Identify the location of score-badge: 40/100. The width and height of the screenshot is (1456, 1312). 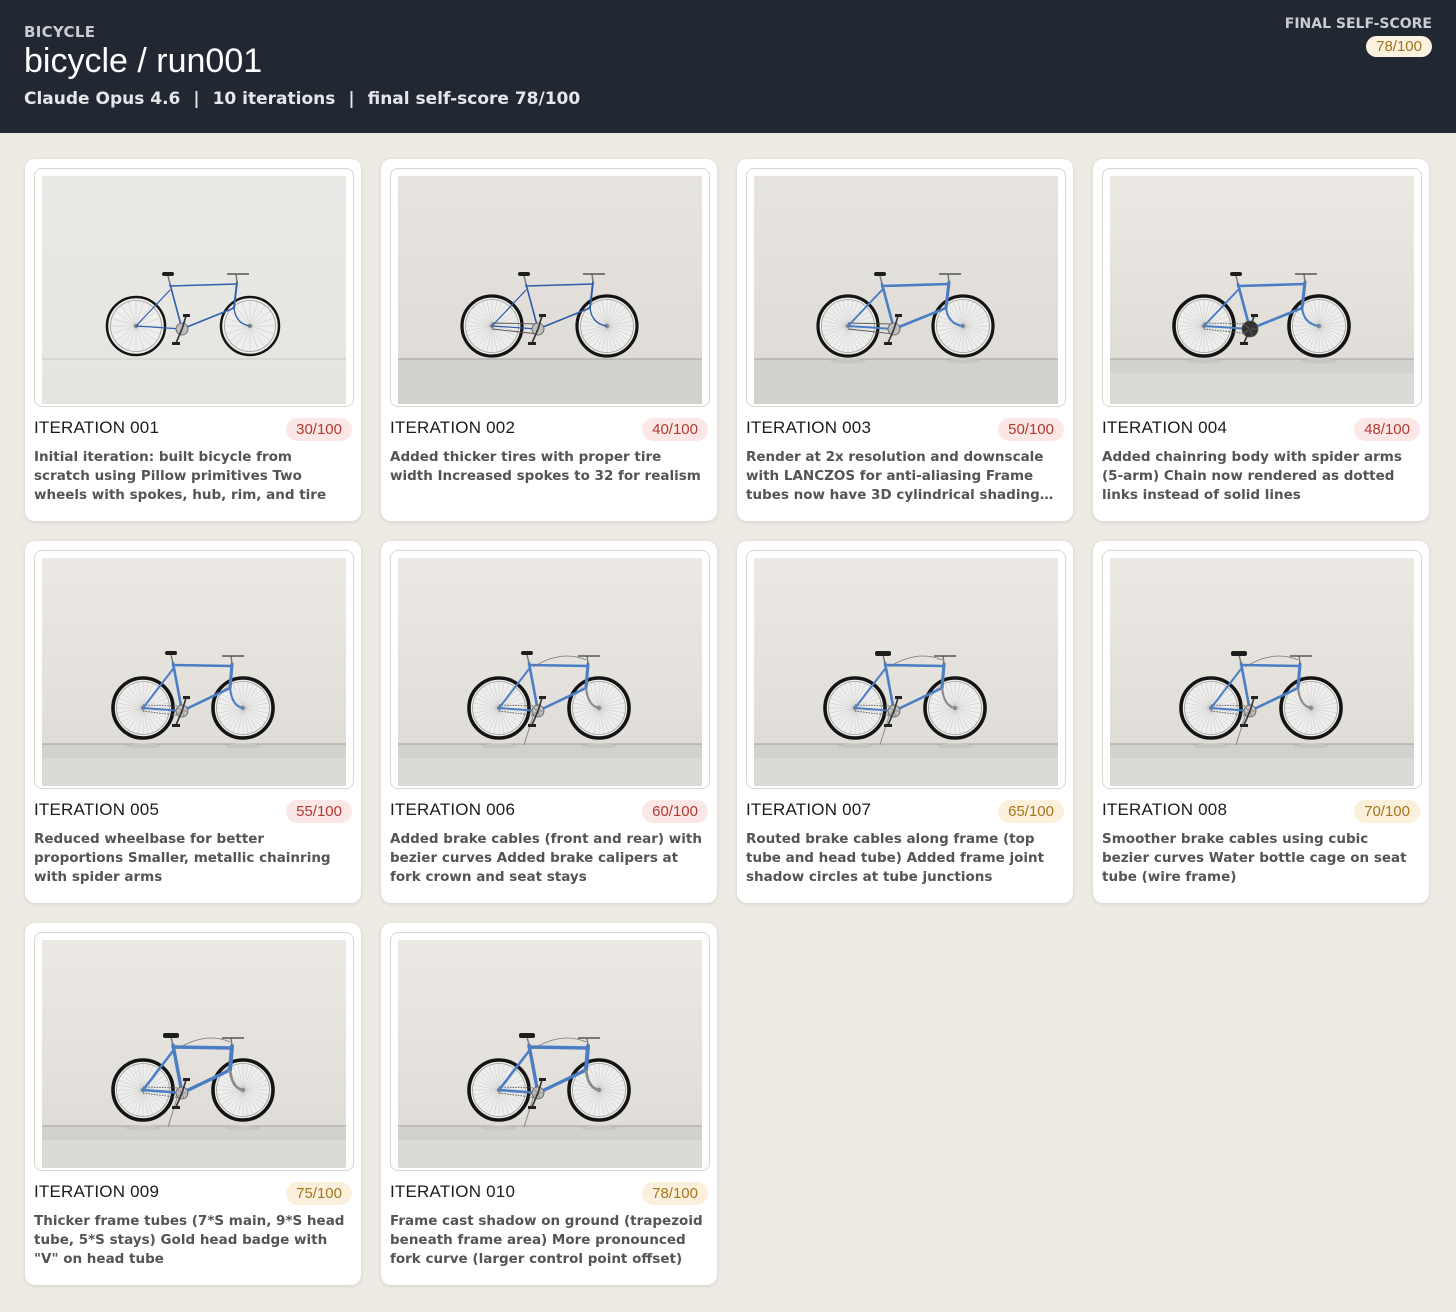
(675, 429).